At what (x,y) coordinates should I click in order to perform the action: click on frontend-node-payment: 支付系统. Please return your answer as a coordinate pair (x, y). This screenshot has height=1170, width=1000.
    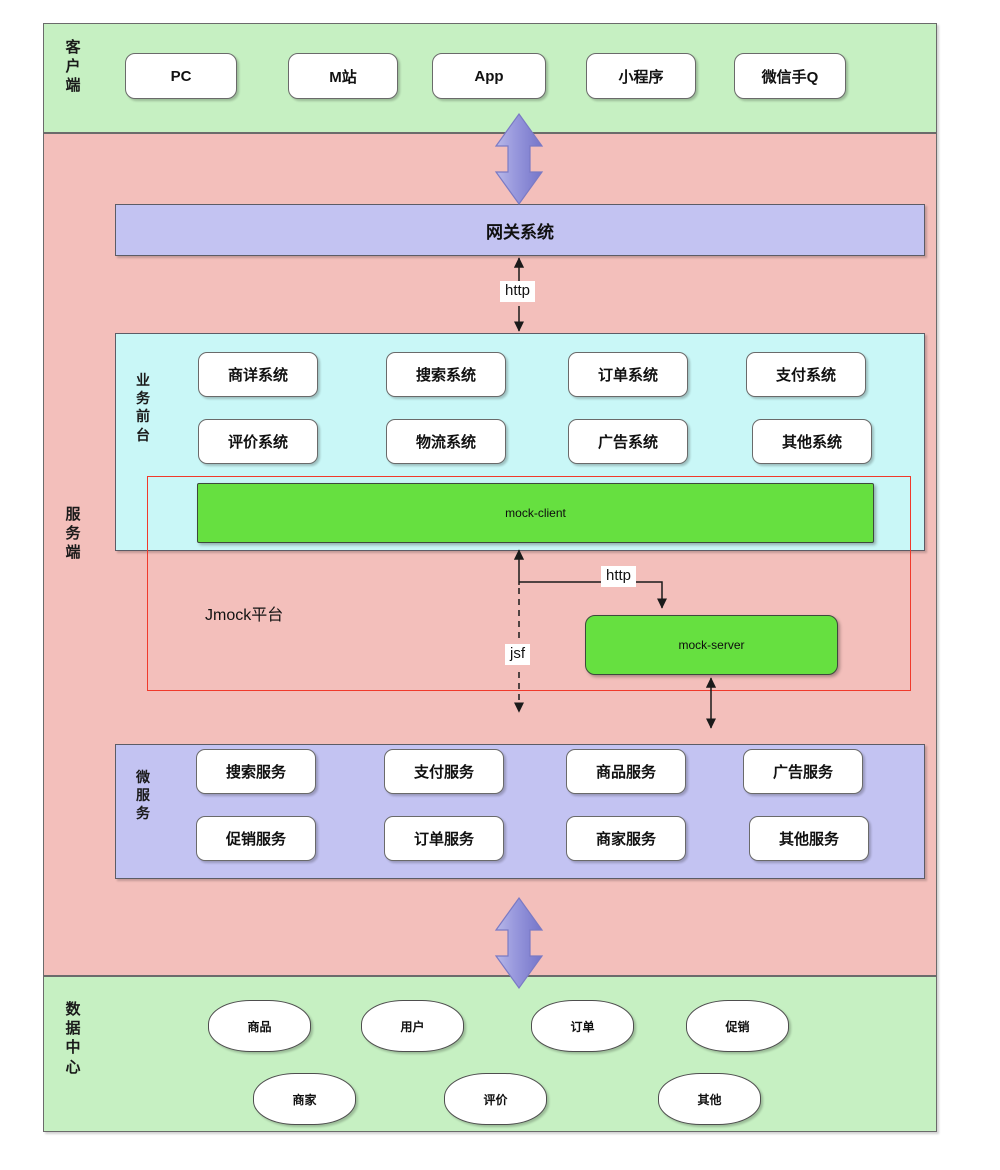
    Looking at the image, I should click on (806, 374).